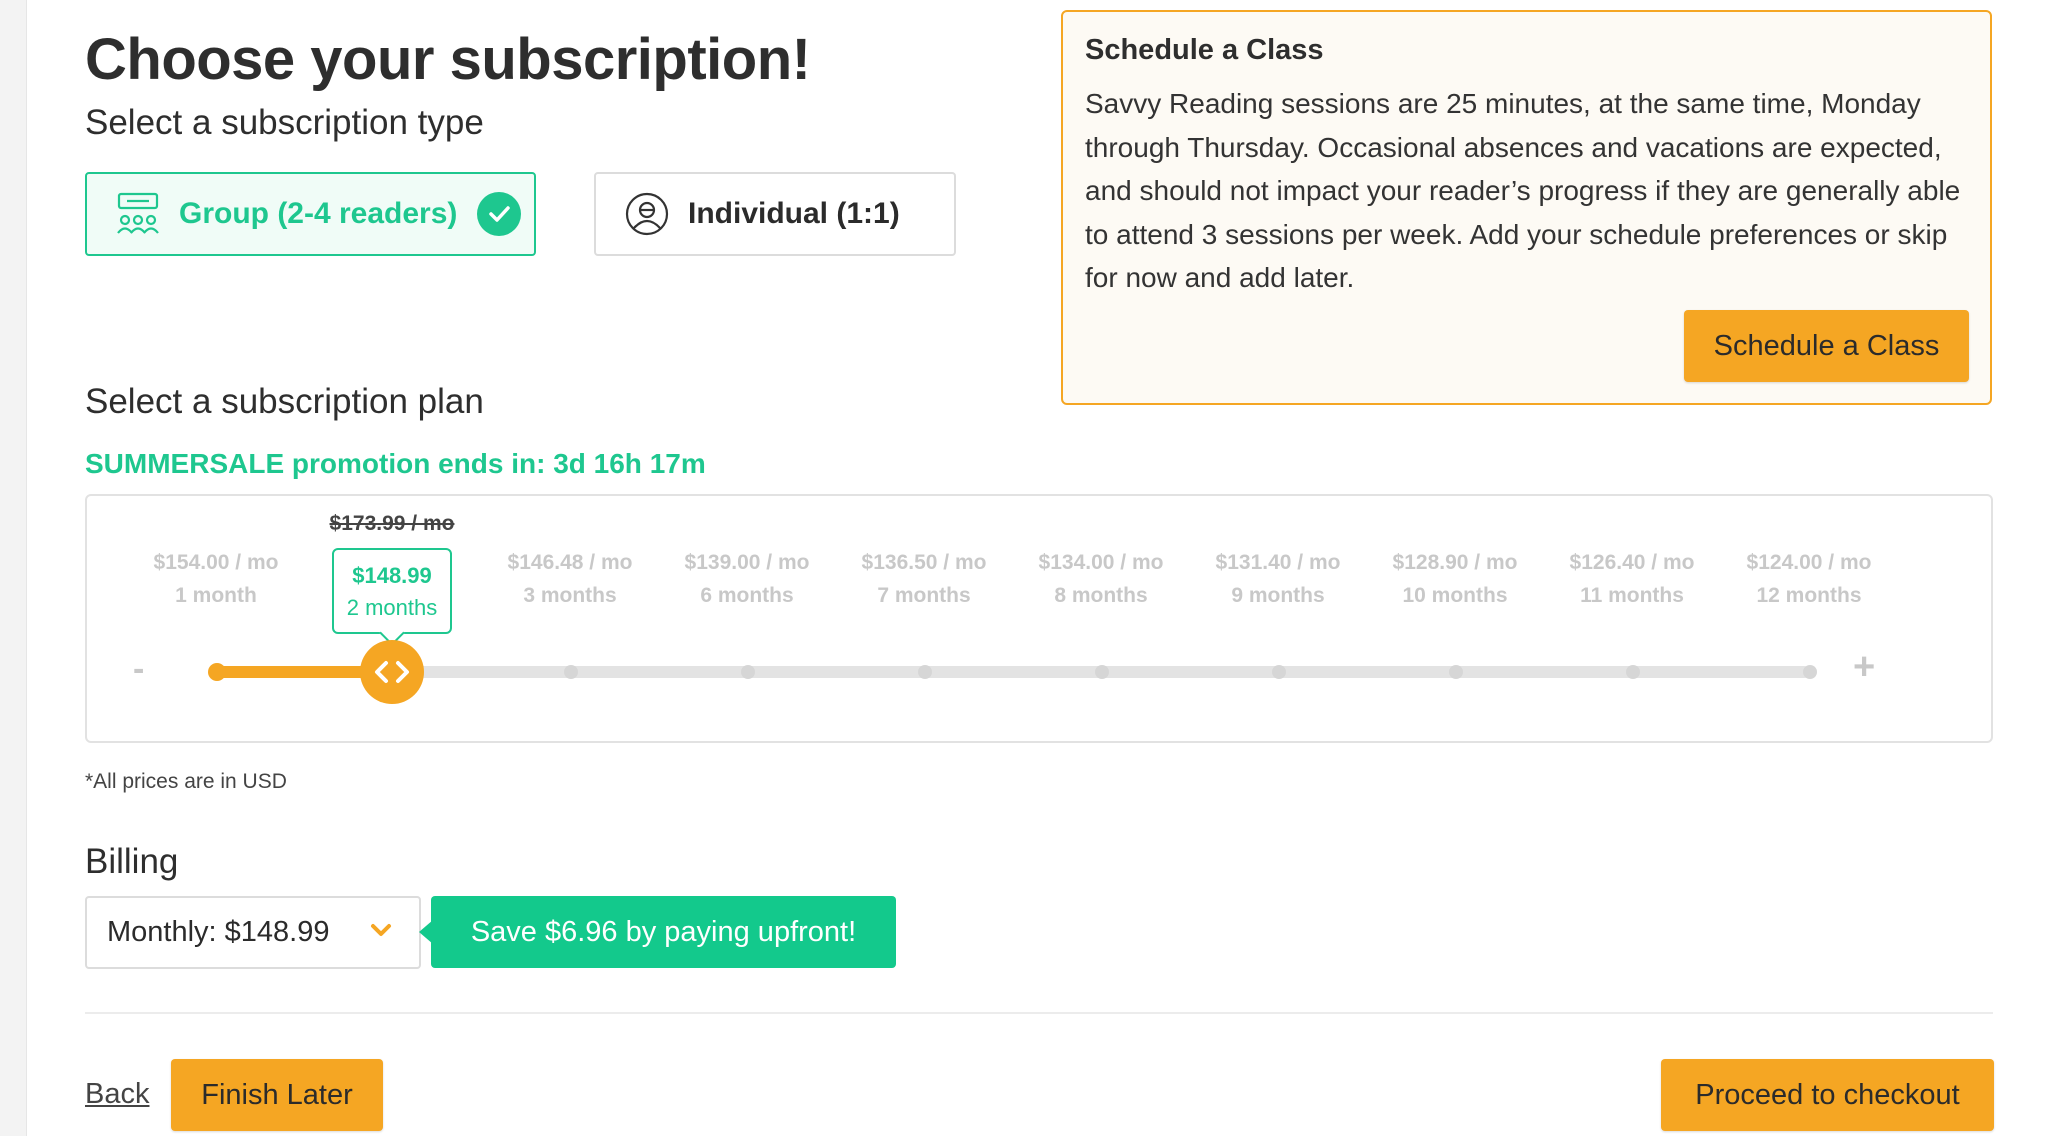 The image size is (2048, 1136). Describe the element at coordinates (132, 861) in the screenshot. I see `billing-heading: Billing` at that location.